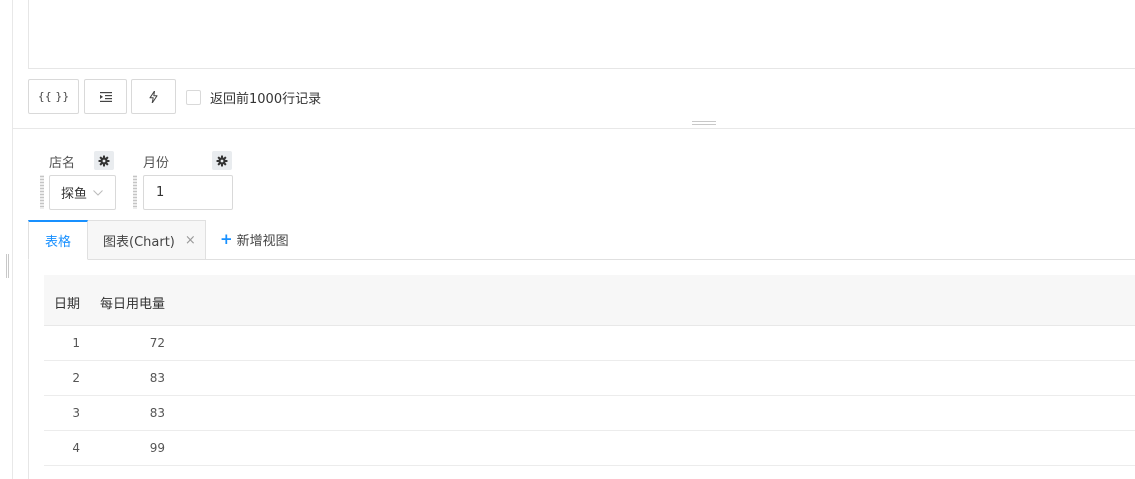  What do you see at coordinates (188, 192) in the screenshot?
I see `month-input: 1` at bounding box center [188, 192].